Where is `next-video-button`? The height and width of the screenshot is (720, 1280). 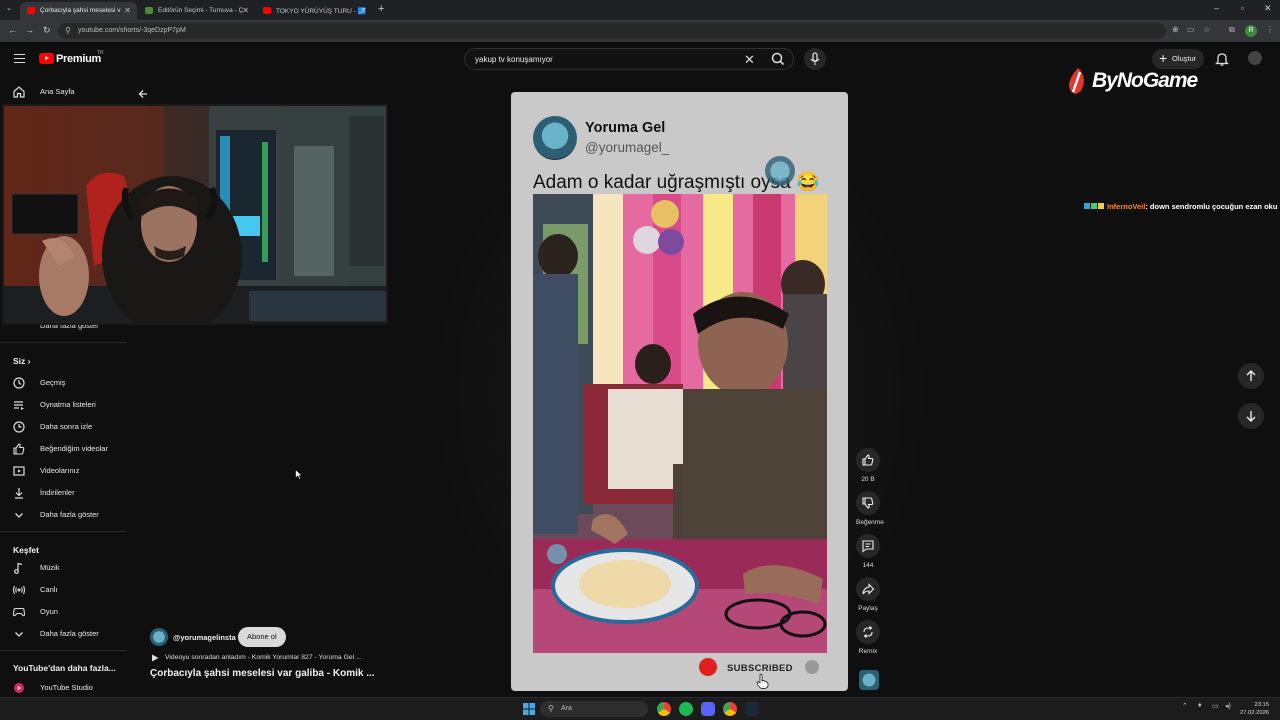 next-video-button is located at coordinates (1251, 416).